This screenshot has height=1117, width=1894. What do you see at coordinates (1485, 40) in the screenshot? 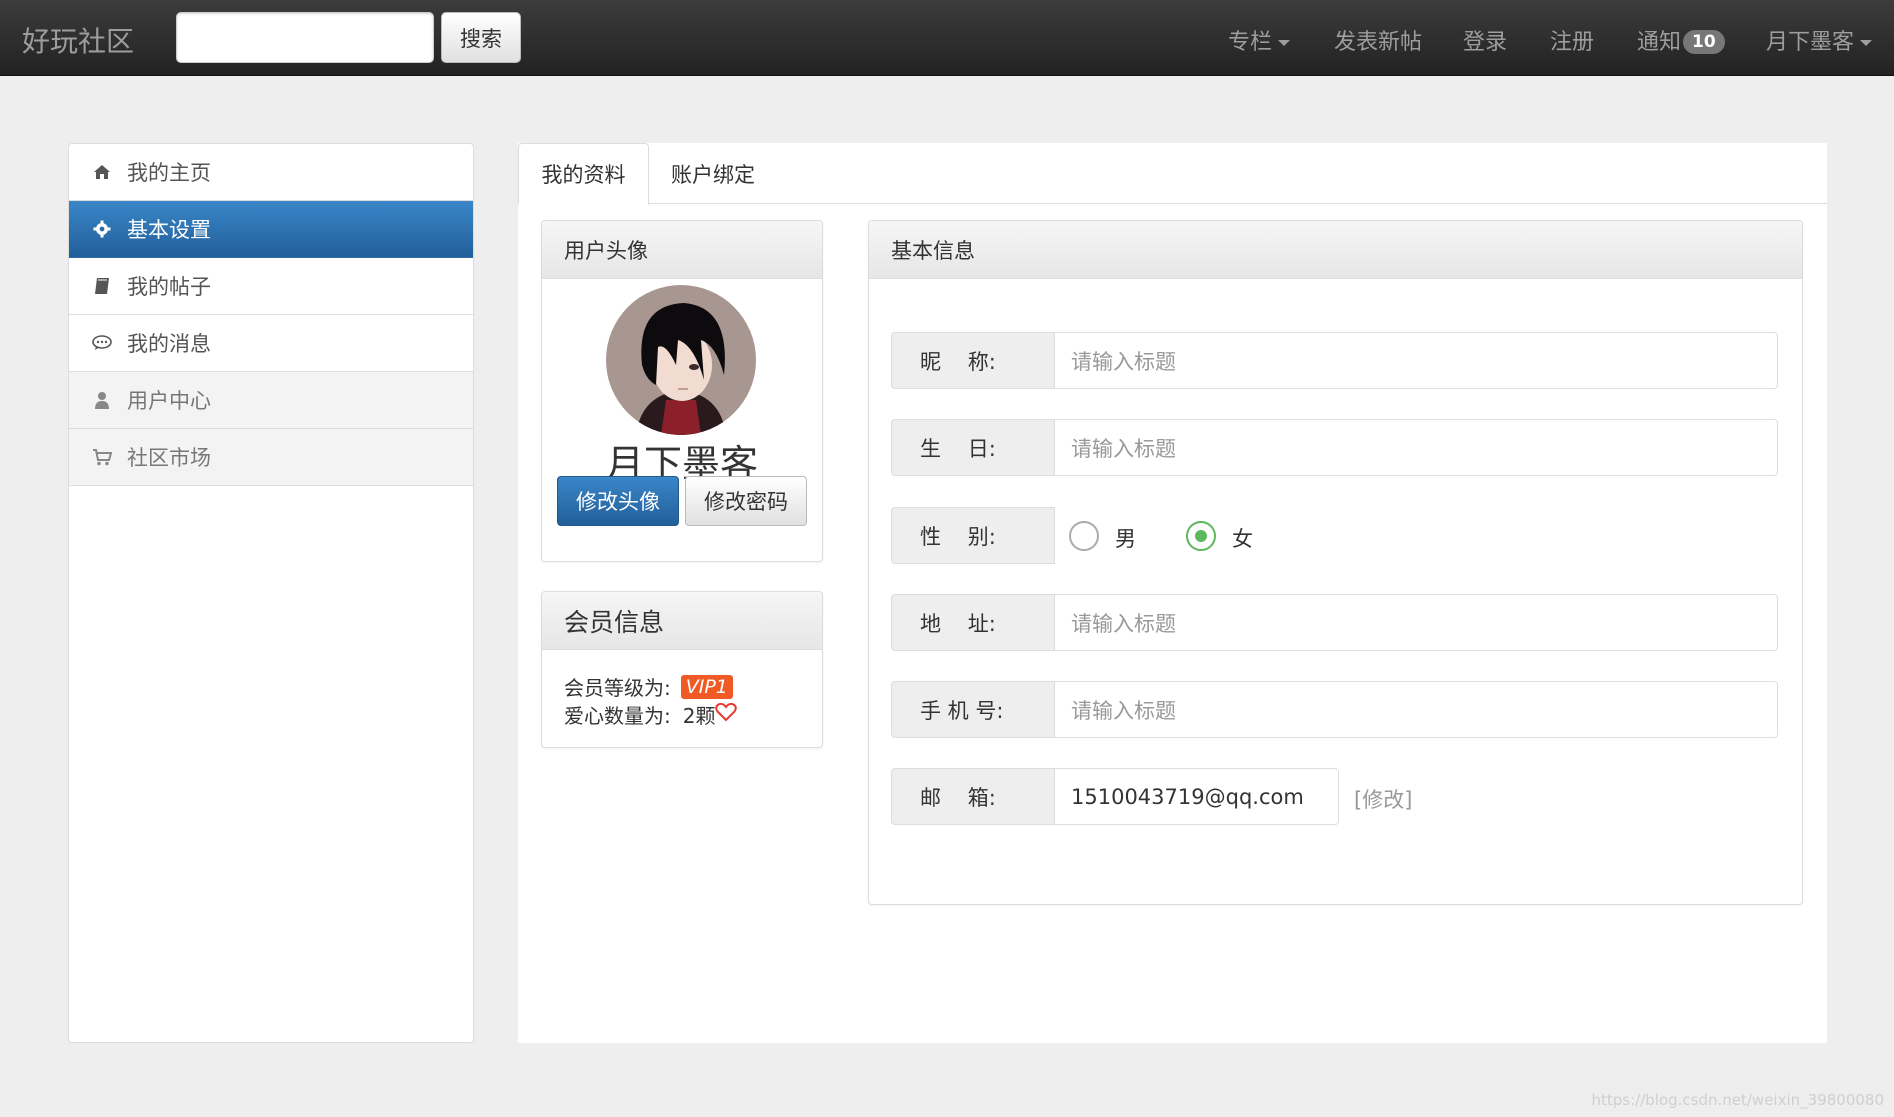
I see `nav-login: 登录` at bounding box center [1485, 40].